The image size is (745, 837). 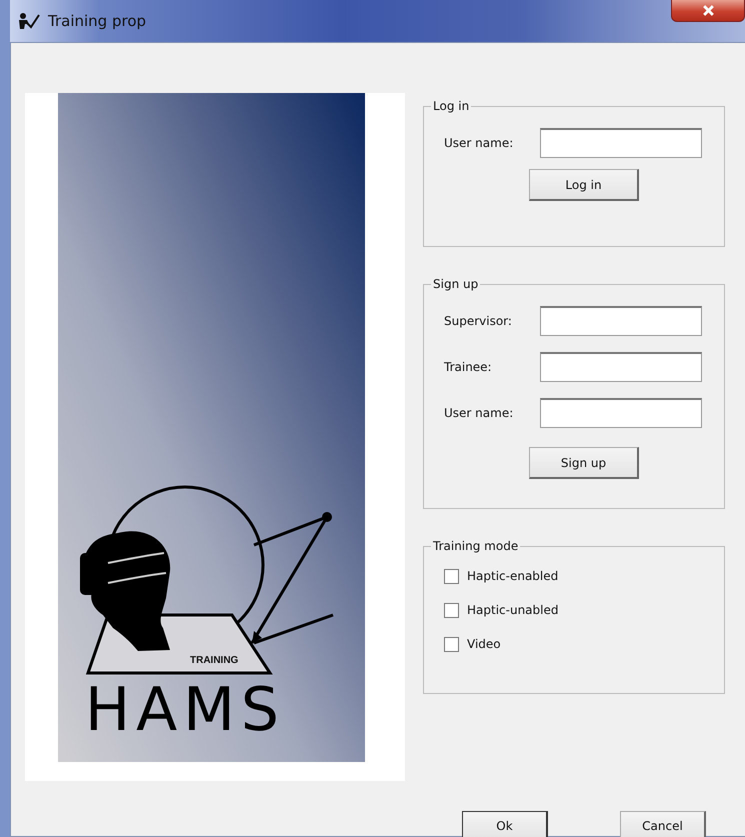 I want to click on dialog-button: Cancel, so click(x=663, y=824).